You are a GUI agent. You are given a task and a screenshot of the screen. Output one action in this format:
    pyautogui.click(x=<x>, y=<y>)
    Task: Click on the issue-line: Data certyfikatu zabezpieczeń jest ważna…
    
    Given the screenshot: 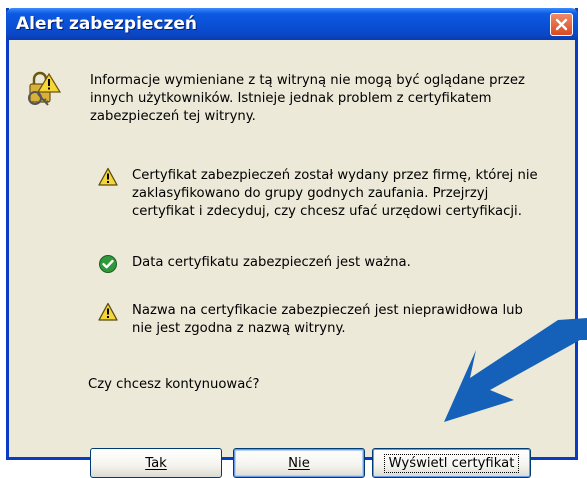 What is the action you would take?
    pyautogui.click(x=271, y=262)
    